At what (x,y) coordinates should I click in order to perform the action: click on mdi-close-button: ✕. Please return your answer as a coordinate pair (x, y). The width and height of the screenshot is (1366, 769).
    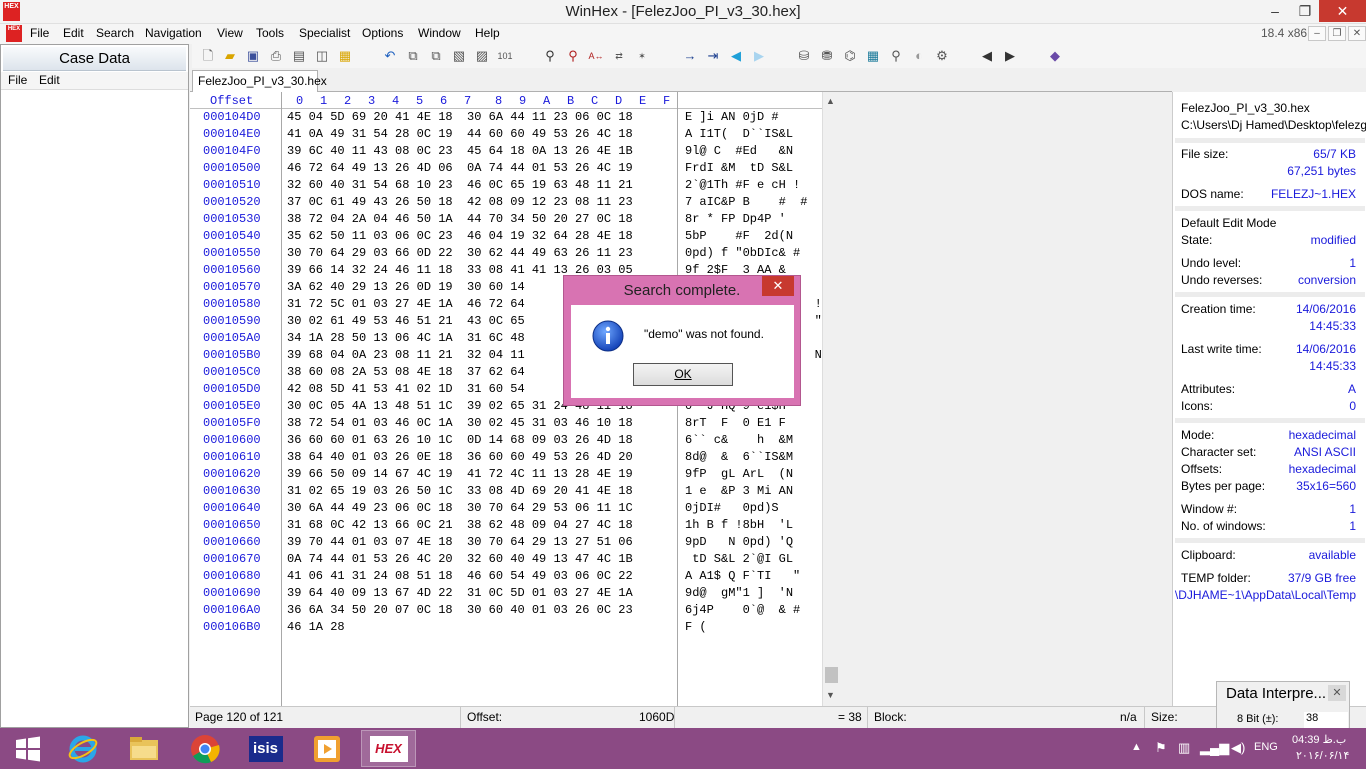
    Looking at the image, I should click on (1357, 33).